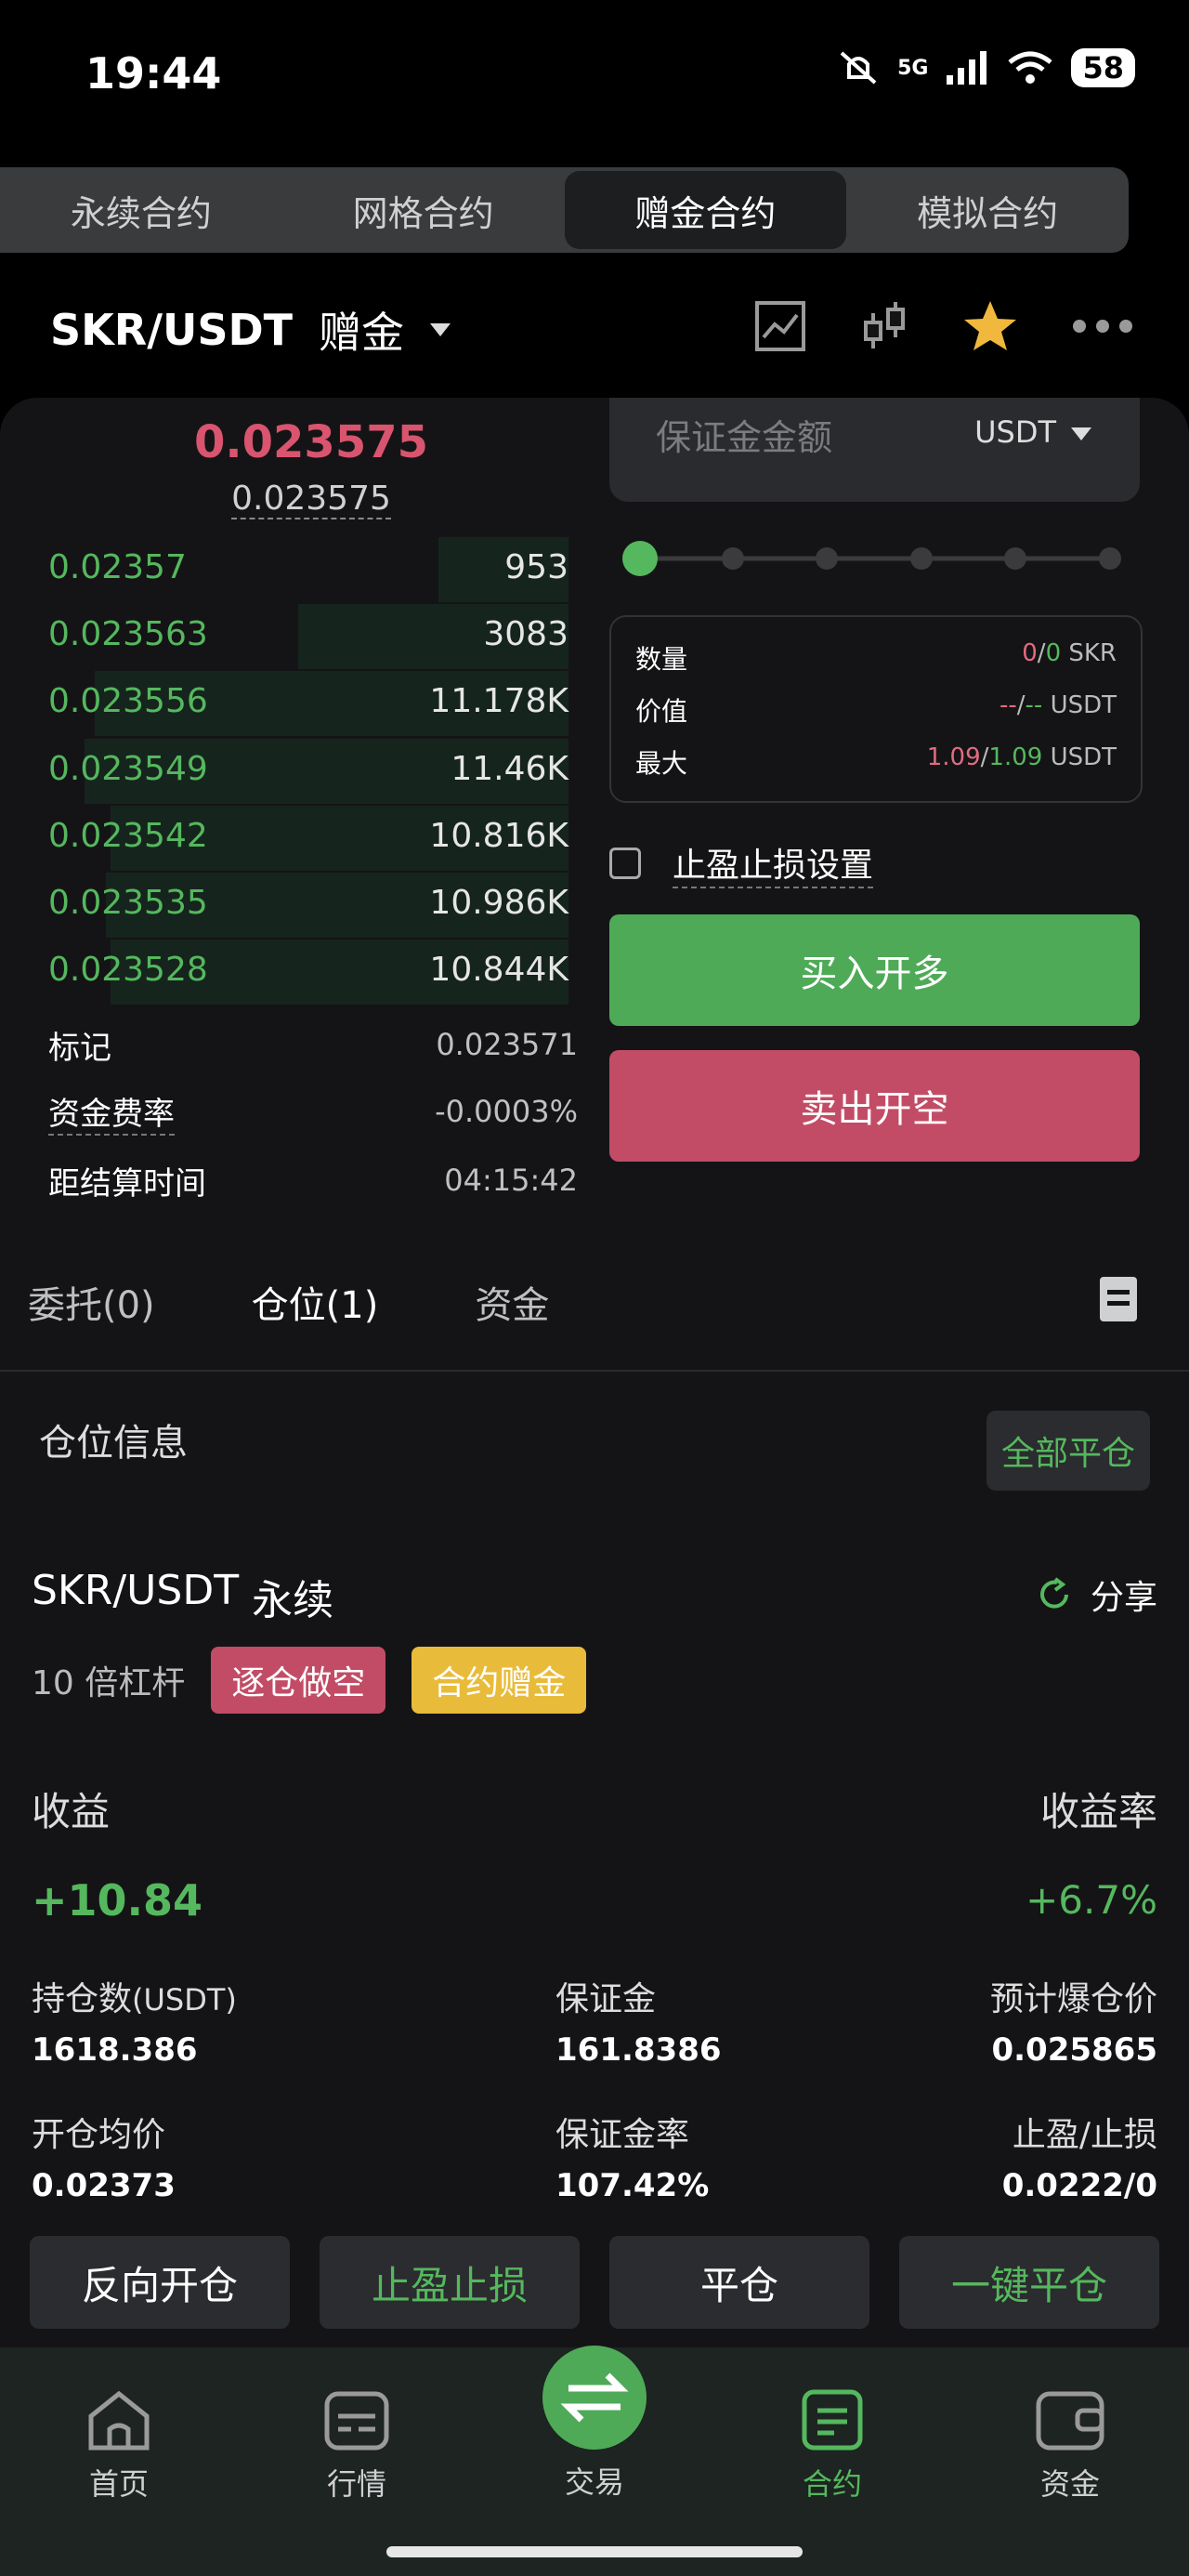 The image size is (1189, 2576). What do you see at coordinates (1081, 433) in the screenshot?
I see `currency-dropdown-icon` at bounding box center [1081, 433].